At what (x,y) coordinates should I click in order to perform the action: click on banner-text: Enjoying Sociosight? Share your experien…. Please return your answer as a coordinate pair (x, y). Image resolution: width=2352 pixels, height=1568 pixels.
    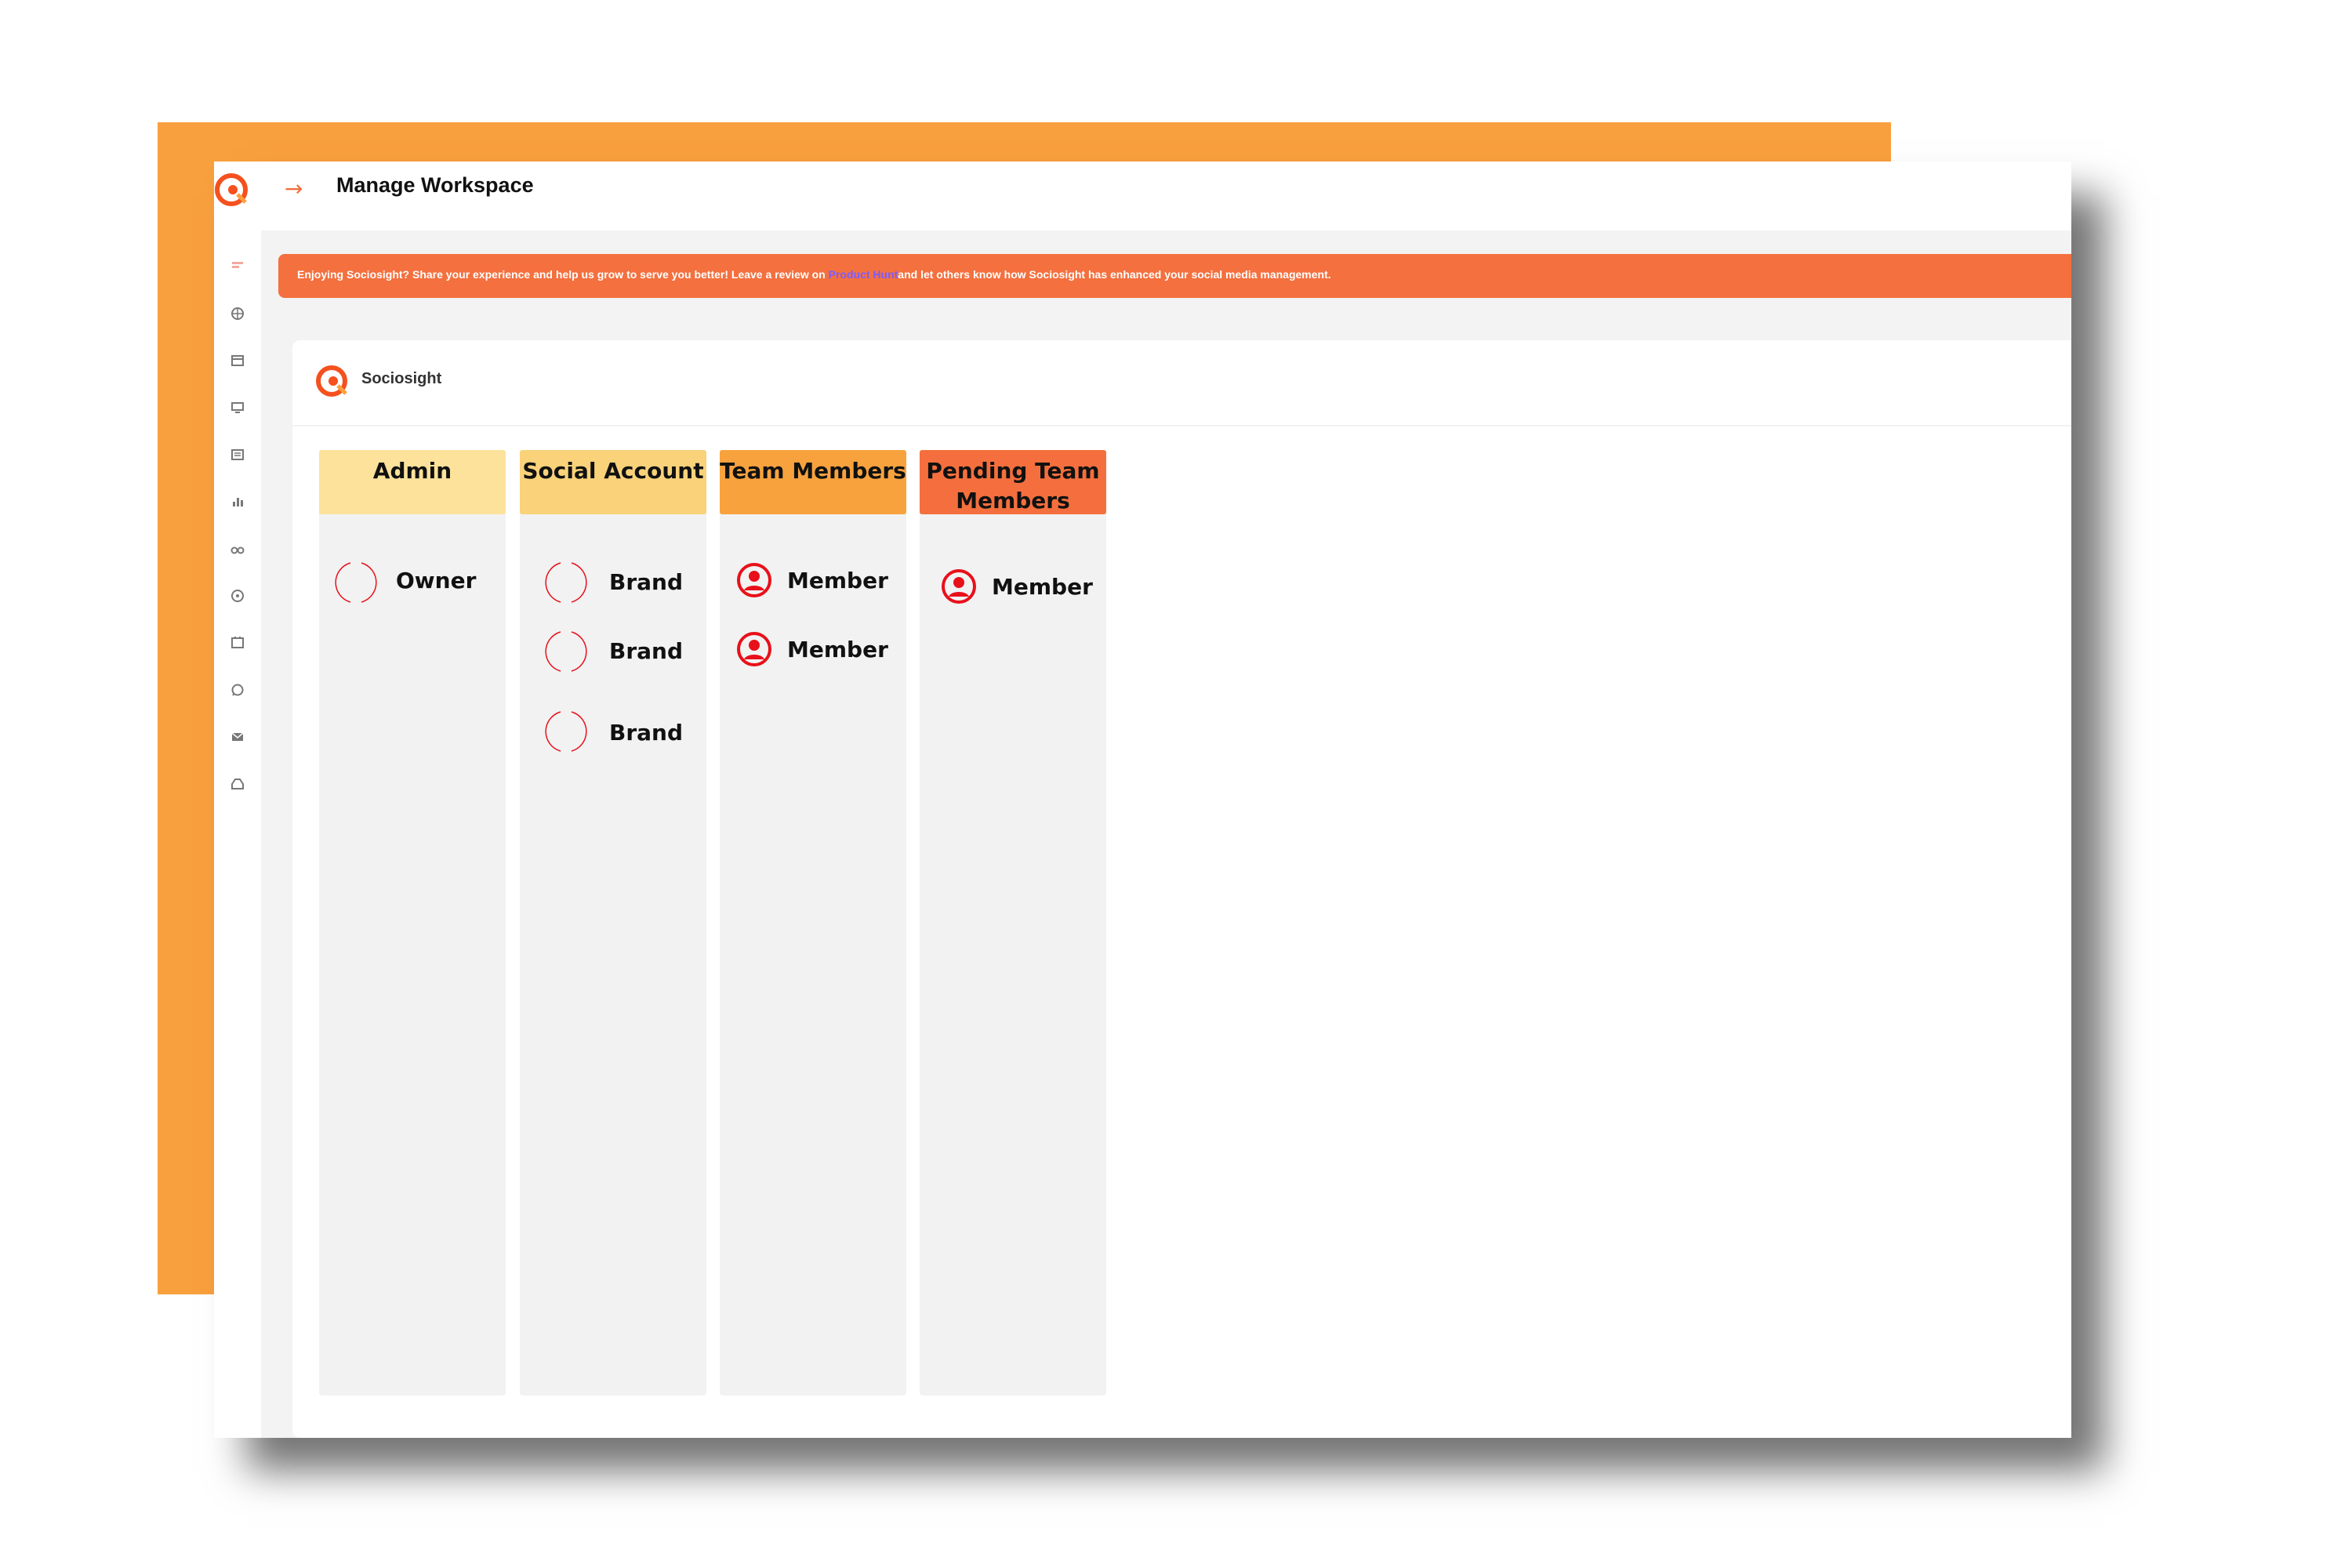
    Looking at the image, I should click on (563, 274).